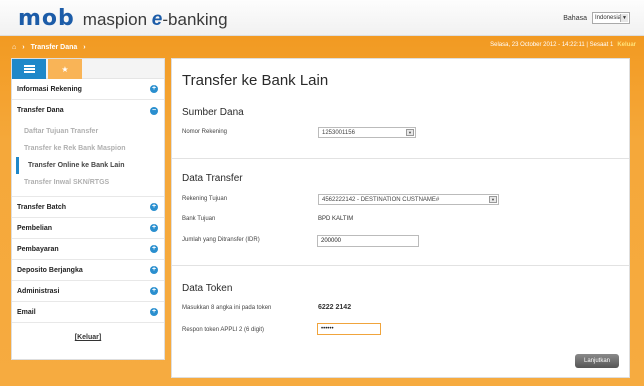 The width and height of the screenshot is (644, 386). What do you see at coordinates (207, 288) in the screenshot?
I see `section-data-token: Data Token` at bounding box center [207, 288].